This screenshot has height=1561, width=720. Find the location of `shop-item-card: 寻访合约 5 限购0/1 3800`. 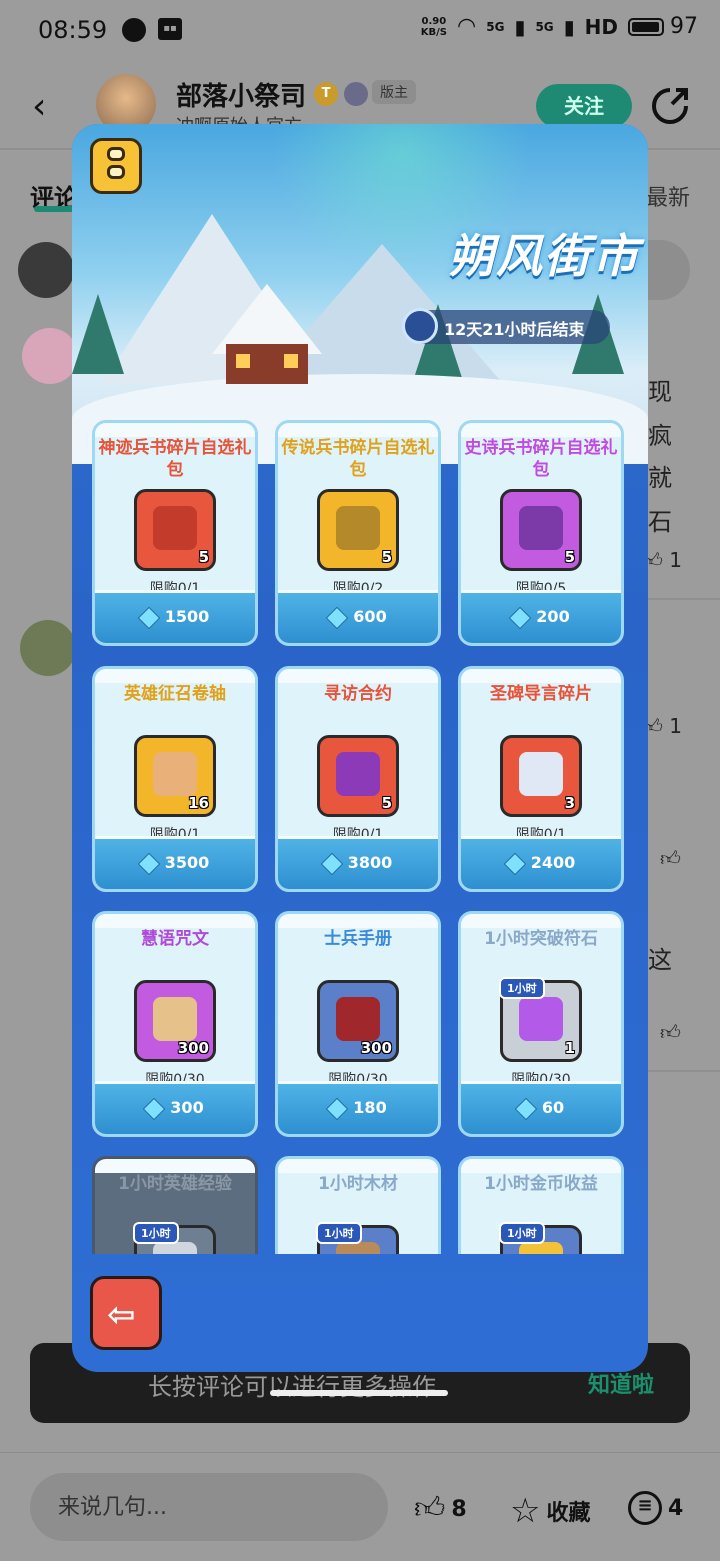

shop-item-card: 寻访合约 5 限购0/1 3800 is located at coordinates (358, 779).